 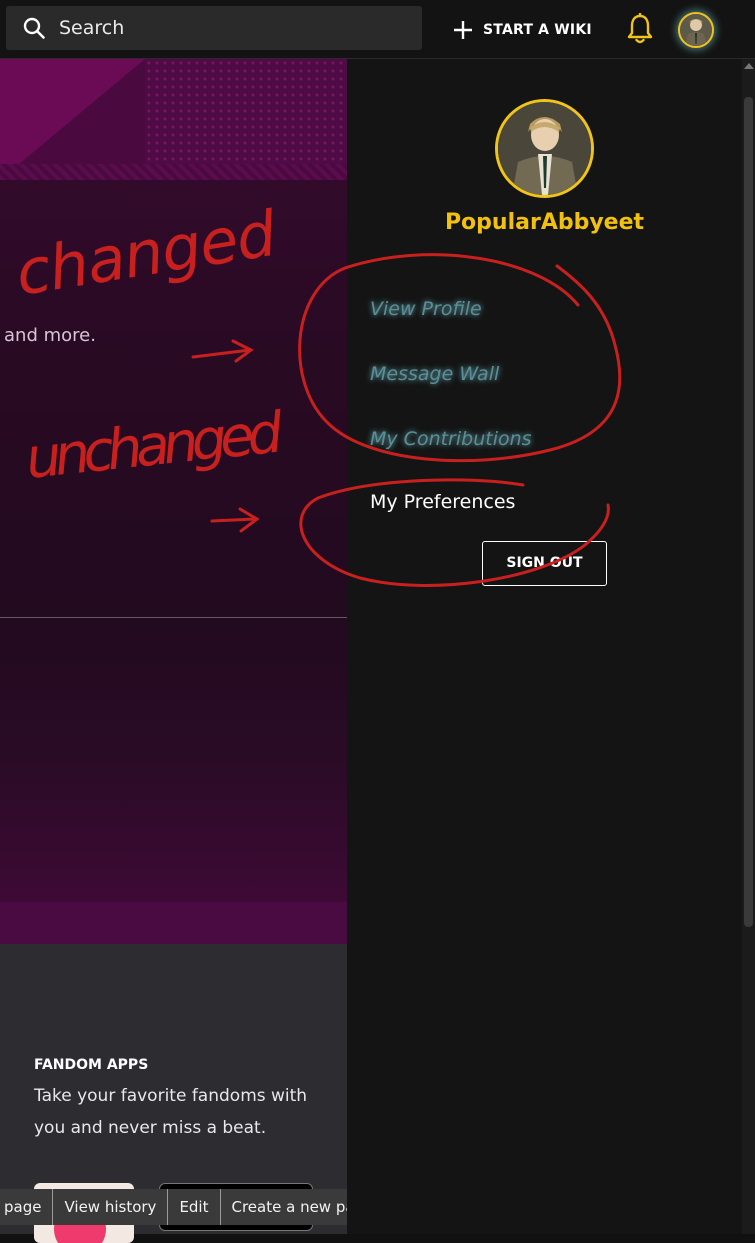 I want to click on user-avatar-large, so click(x=544, y=148).